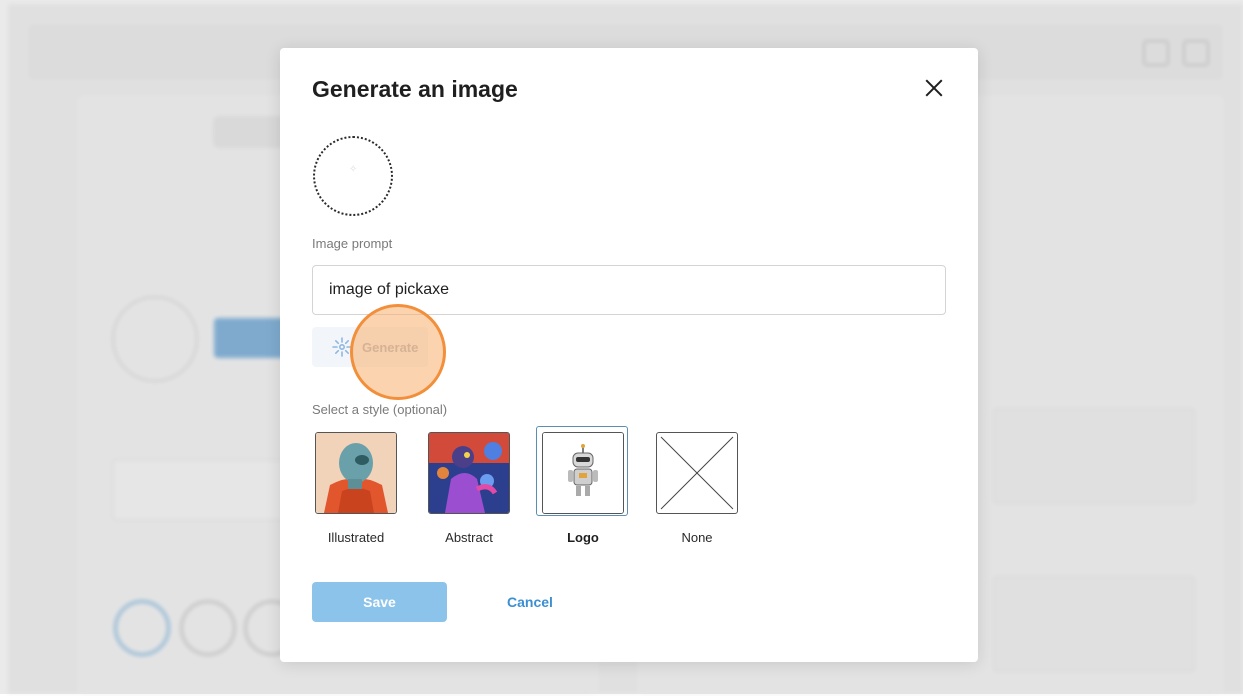  I want to click on style-option-abstract: Abstract, so click(469, 488).